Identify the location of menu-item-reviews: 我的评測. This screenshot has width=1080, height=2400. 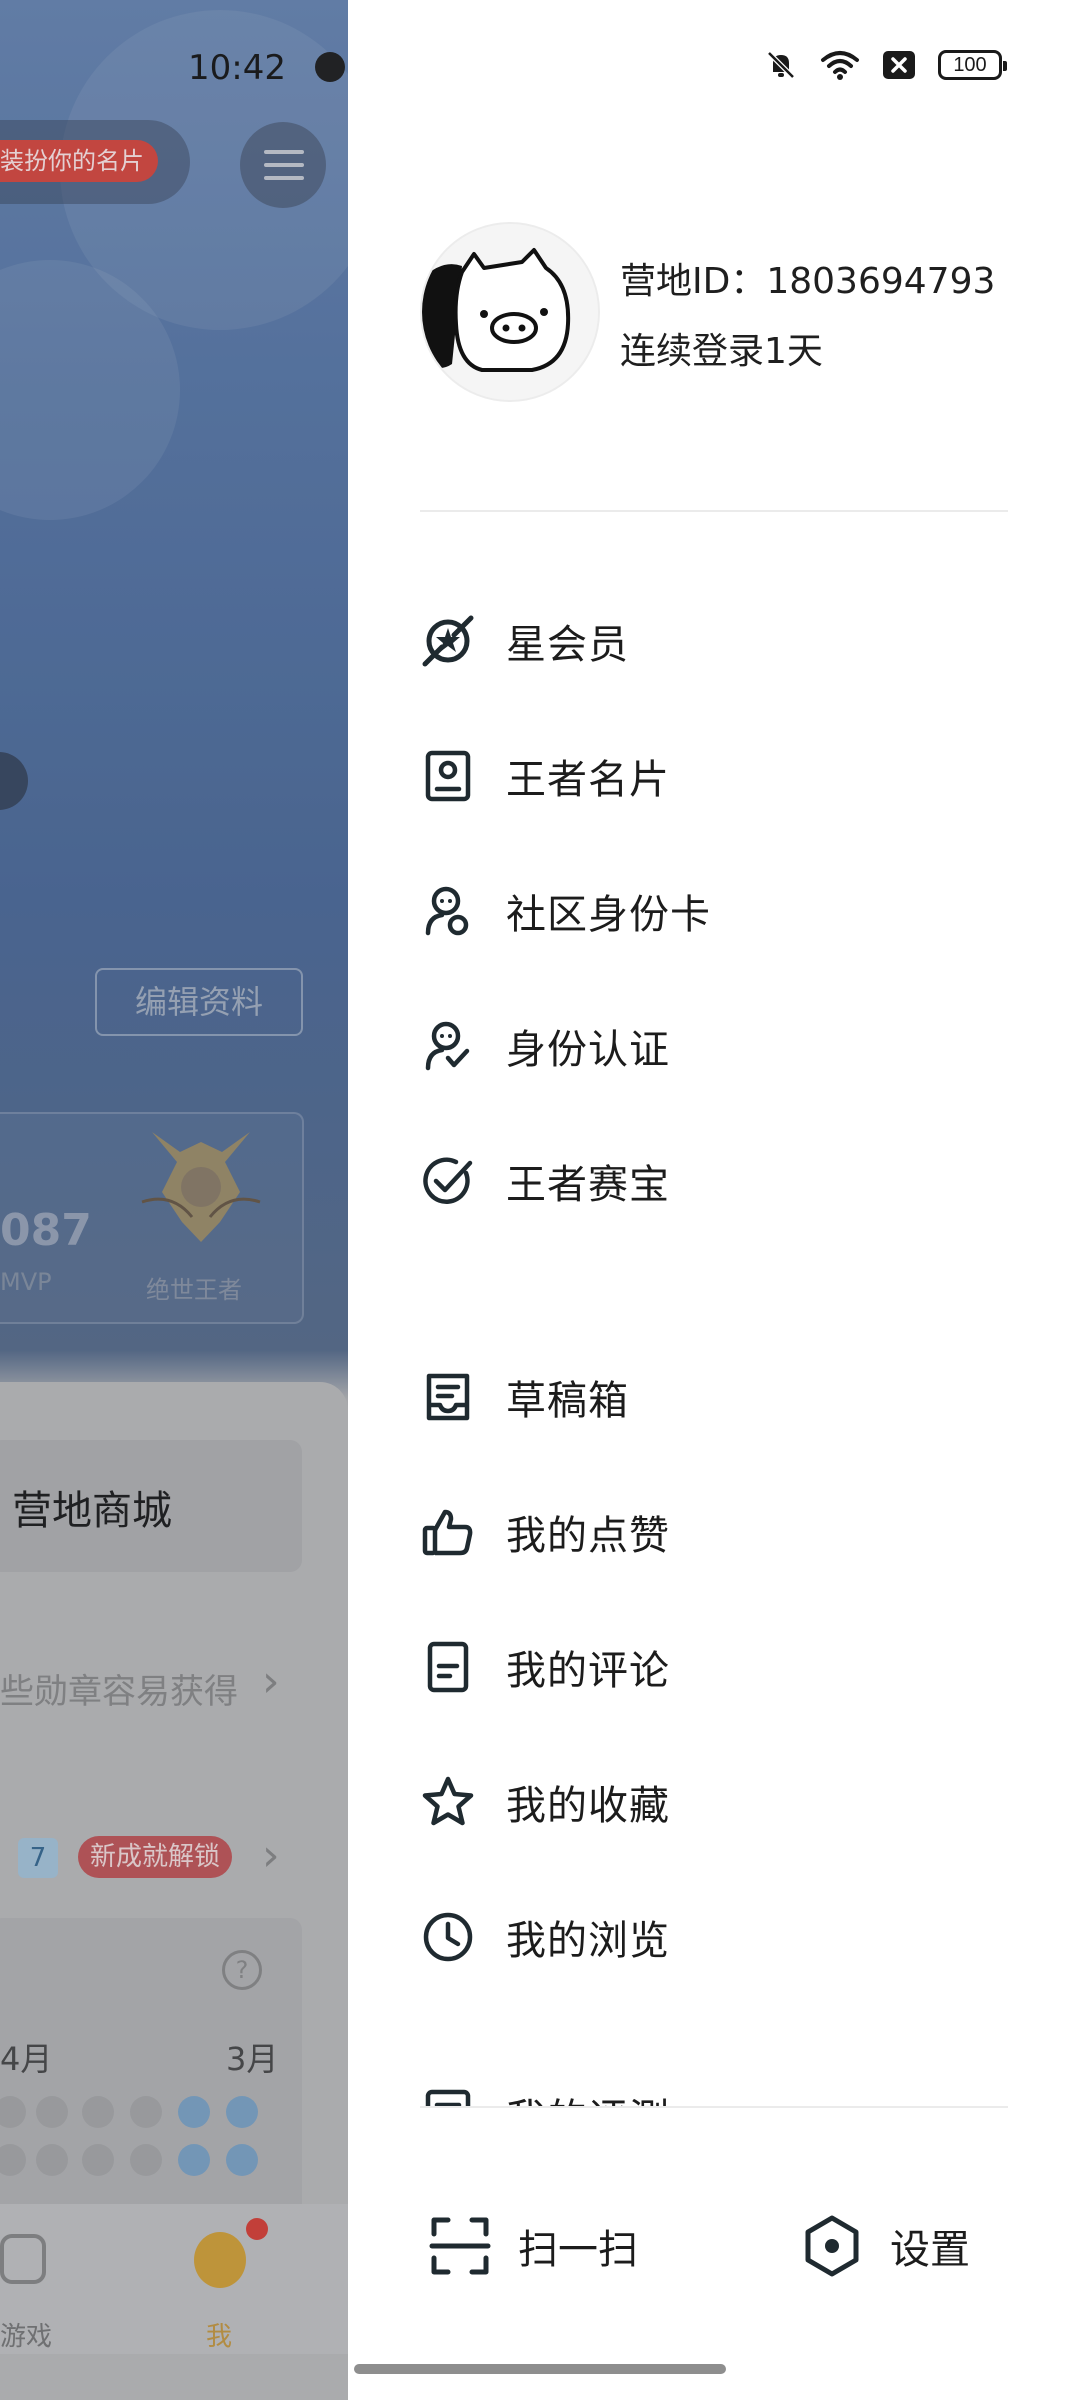
(714, 2088).